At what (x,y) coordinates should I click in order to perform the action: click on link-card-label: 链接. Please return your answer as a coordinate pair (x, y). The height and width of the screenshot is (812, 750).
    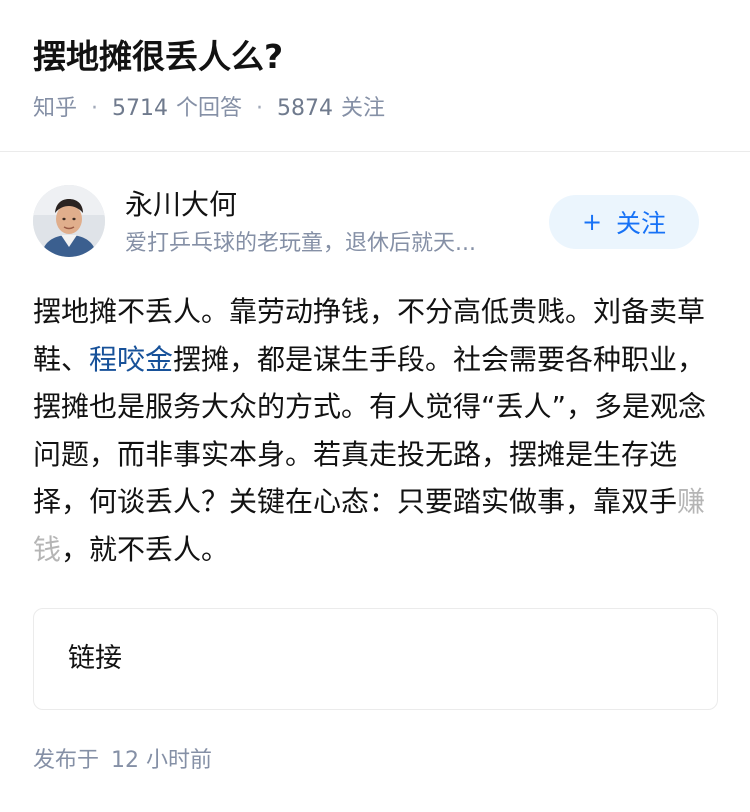
    Looking at the image, I should click on (95, 658).